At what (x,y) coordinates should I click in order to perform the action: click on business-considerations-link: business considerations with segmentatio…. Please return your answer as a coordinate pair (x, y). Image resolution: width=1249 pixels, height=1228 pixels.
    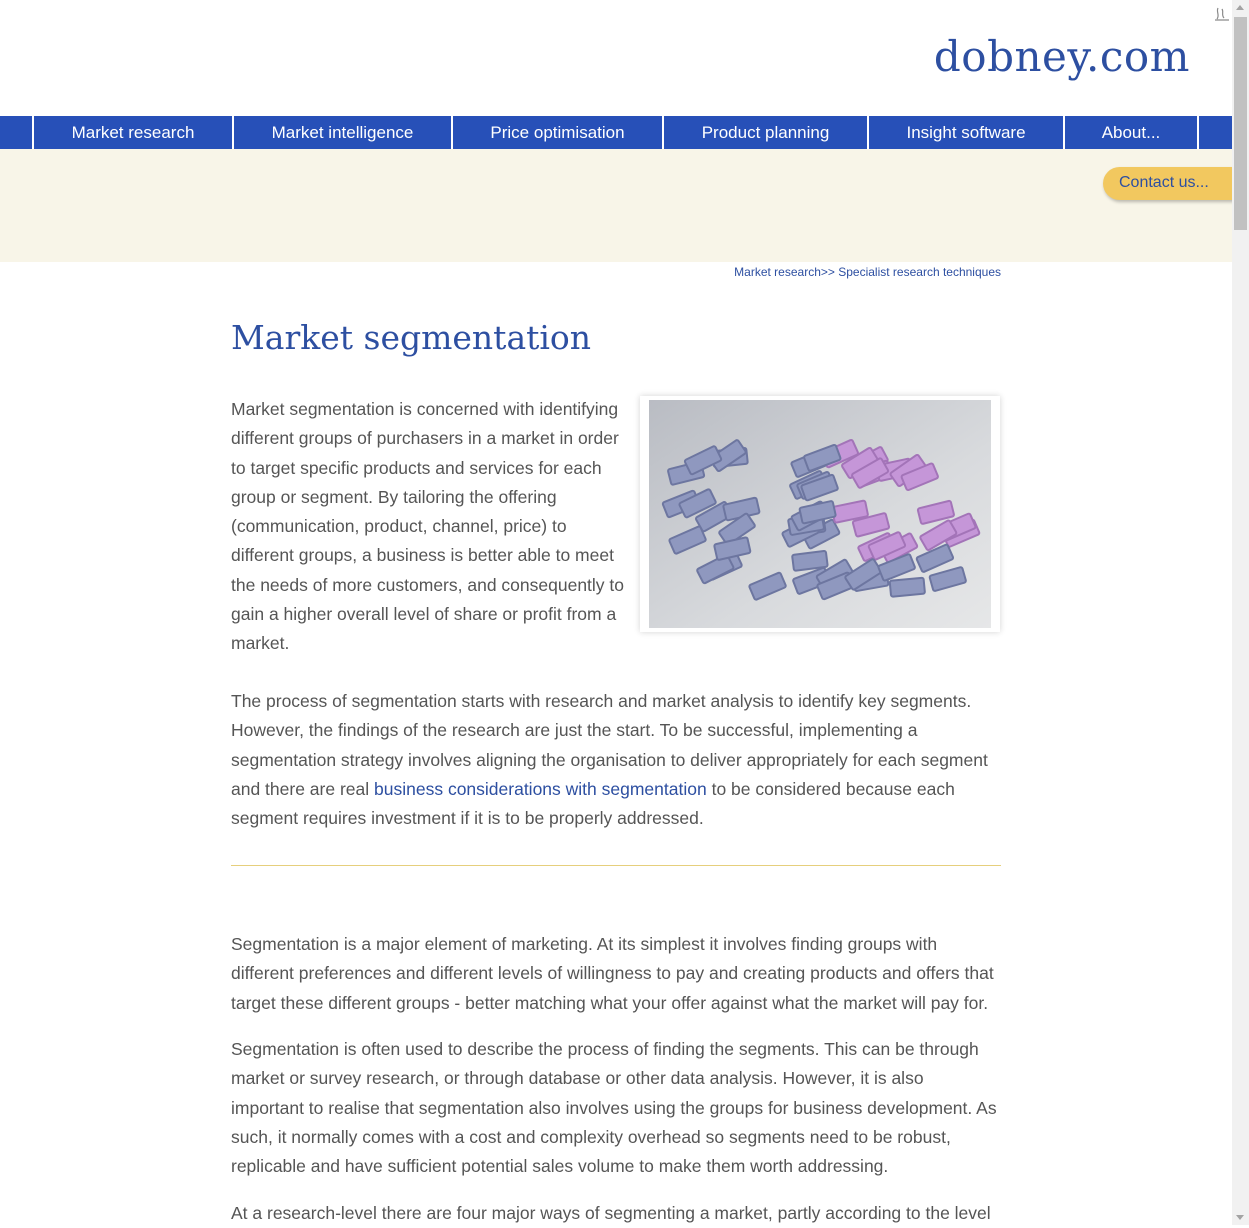
    Looking at the image, I should click on (540, 789).